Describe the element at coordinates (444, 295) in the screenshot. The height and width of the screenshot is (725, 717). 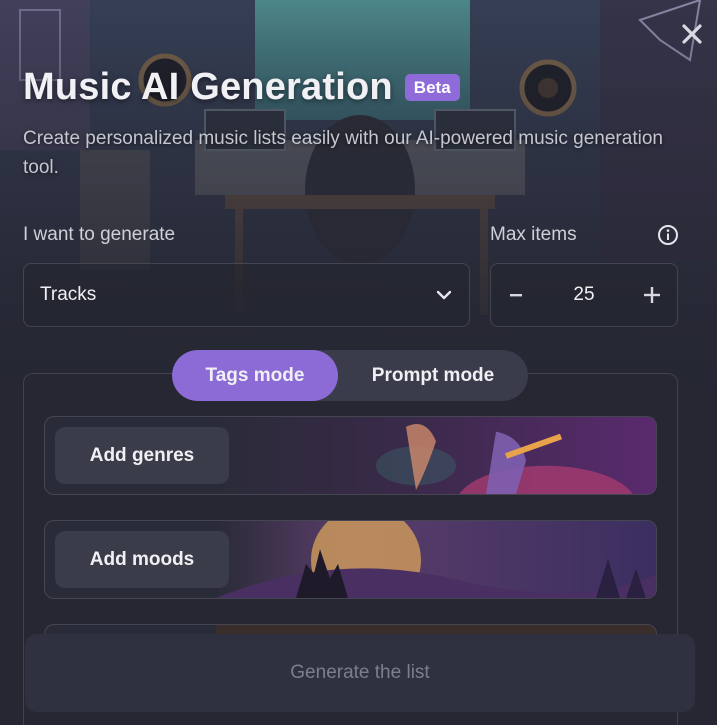
I see `chevron-down-icon` at that location.